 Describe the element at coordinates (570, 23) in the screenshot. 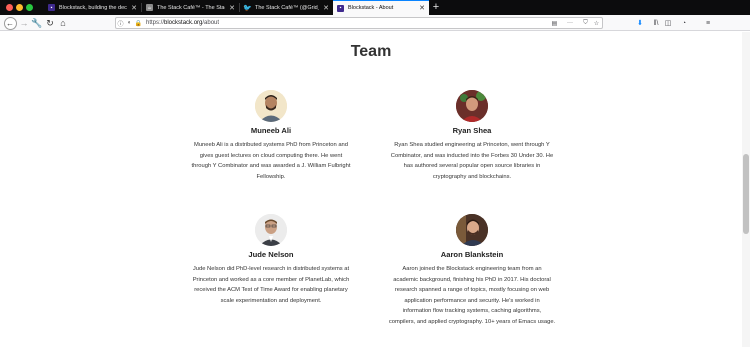

I see `page-actions-button: ···` at that location.